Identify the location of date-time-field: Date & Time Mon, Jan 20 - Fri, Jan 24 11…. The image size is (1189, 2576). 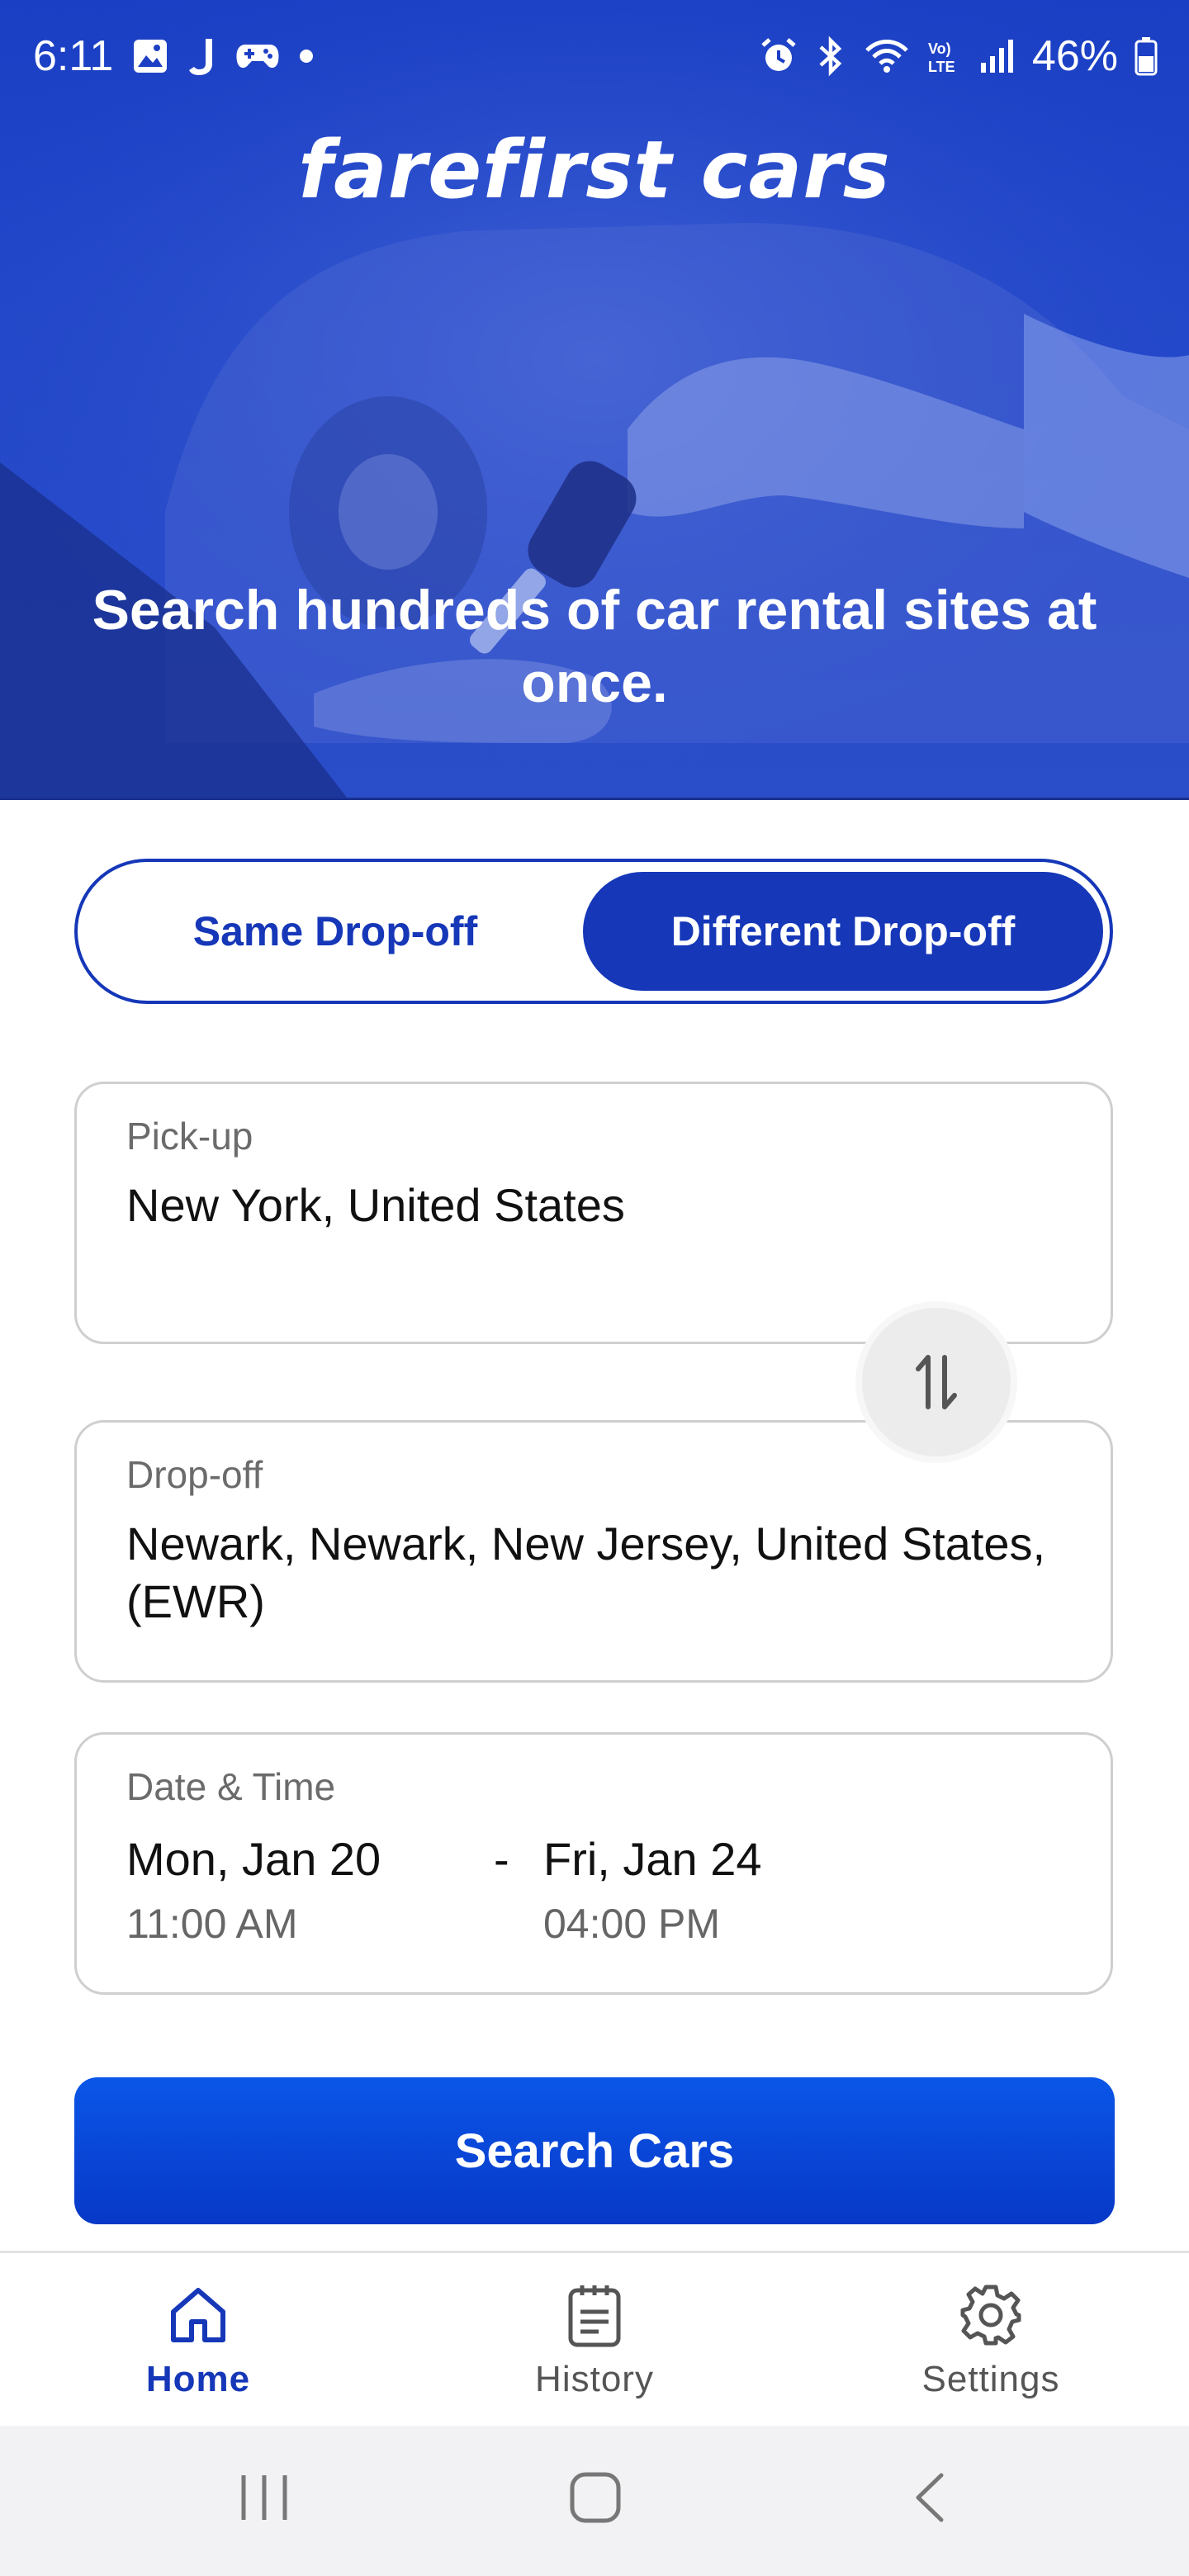
(593, 1863).